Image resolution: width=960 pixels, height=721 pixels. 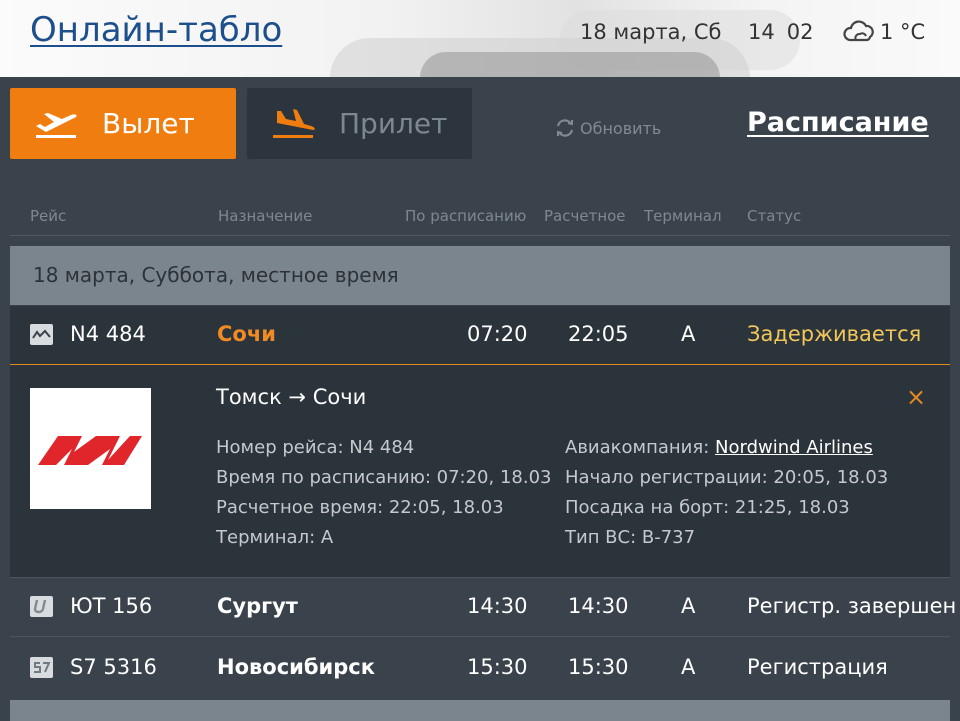 I want to click on flight-scheduled-time: 14:30, so click(x=497, y=606).